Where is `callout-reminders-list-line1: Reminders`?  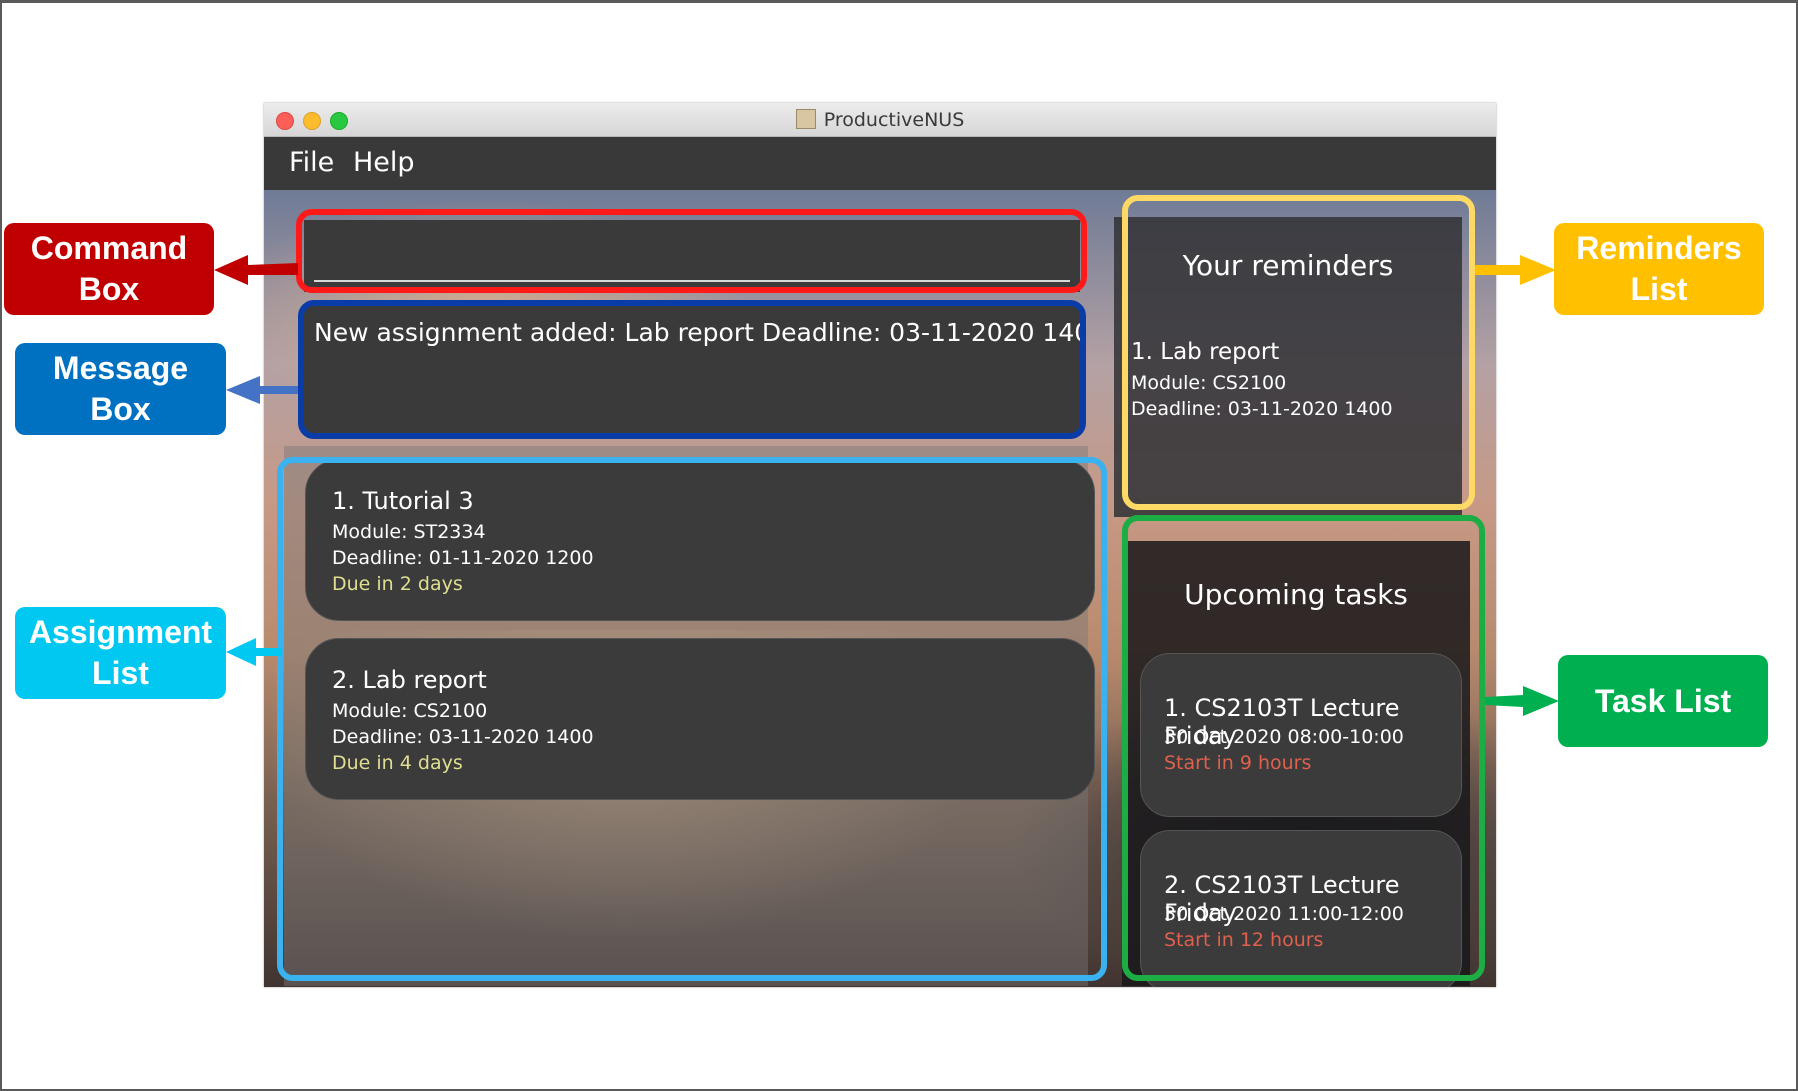
callout-reminders-list-line1: Reminders is located at coordinates (1659, 248).